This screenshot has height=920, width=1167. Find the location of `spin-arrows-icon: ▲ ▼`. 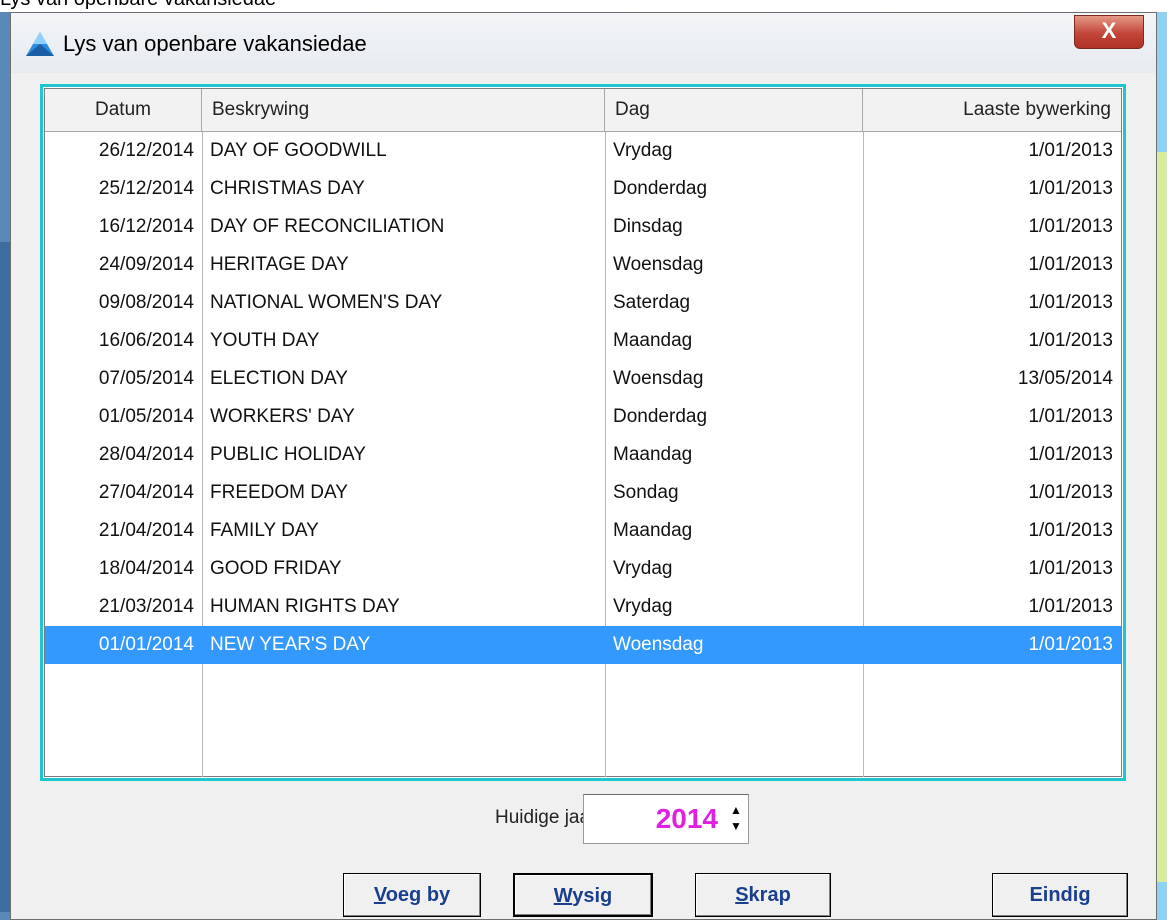

spin-arrows-icon: ▲ ▼ is located at coordinates (736, 819).